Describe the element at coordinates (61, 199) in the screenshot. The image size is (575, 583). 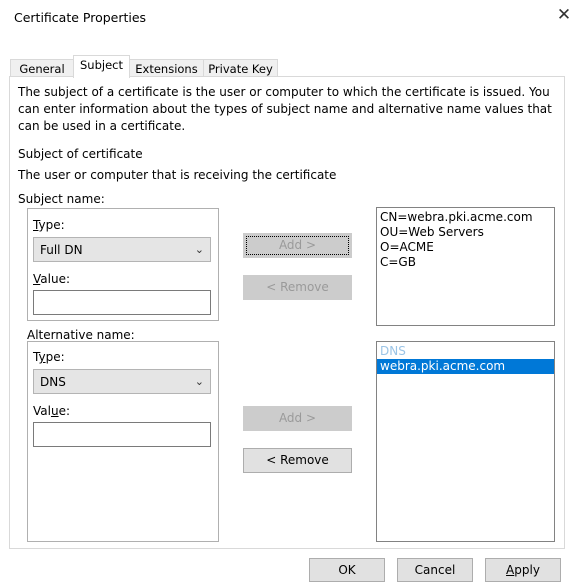
I see `subject-name-label: Subject name:` at that location.